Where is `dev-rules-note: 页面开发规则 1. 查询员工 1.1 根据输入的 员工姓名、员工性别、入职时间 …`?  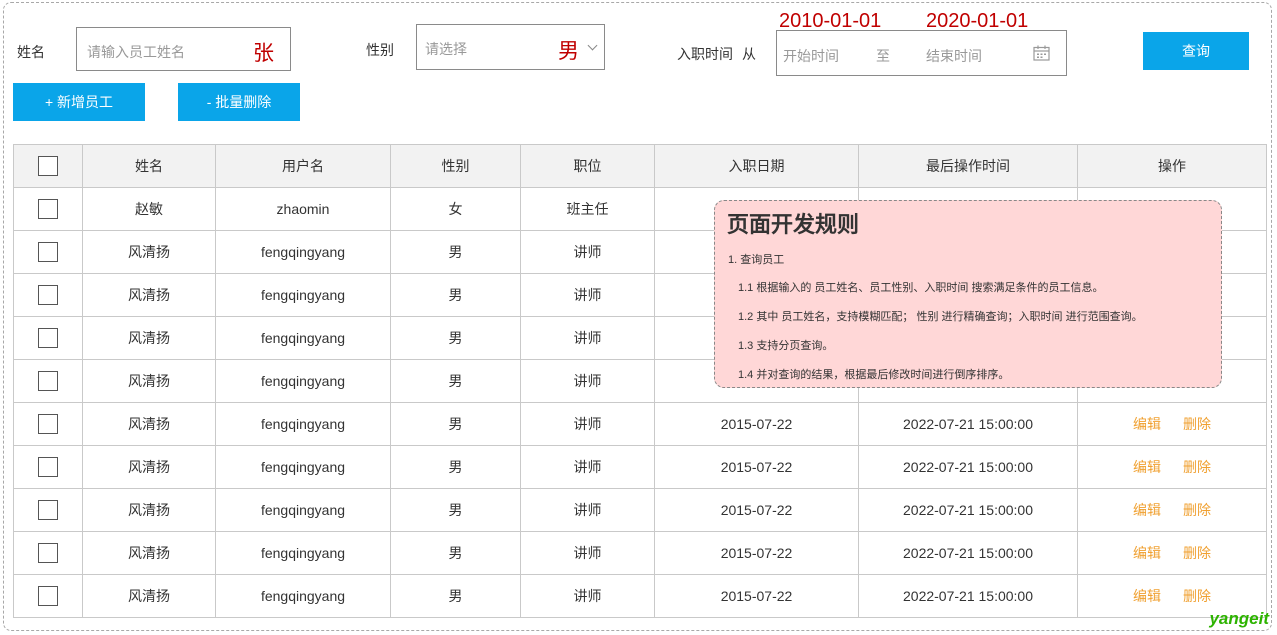
dev-rules-note: 页面开发规则 1. 查询员工 1.1 根据输入的 员工姓名、员工性别、入职时间 … is located at coordinates (968, 294).